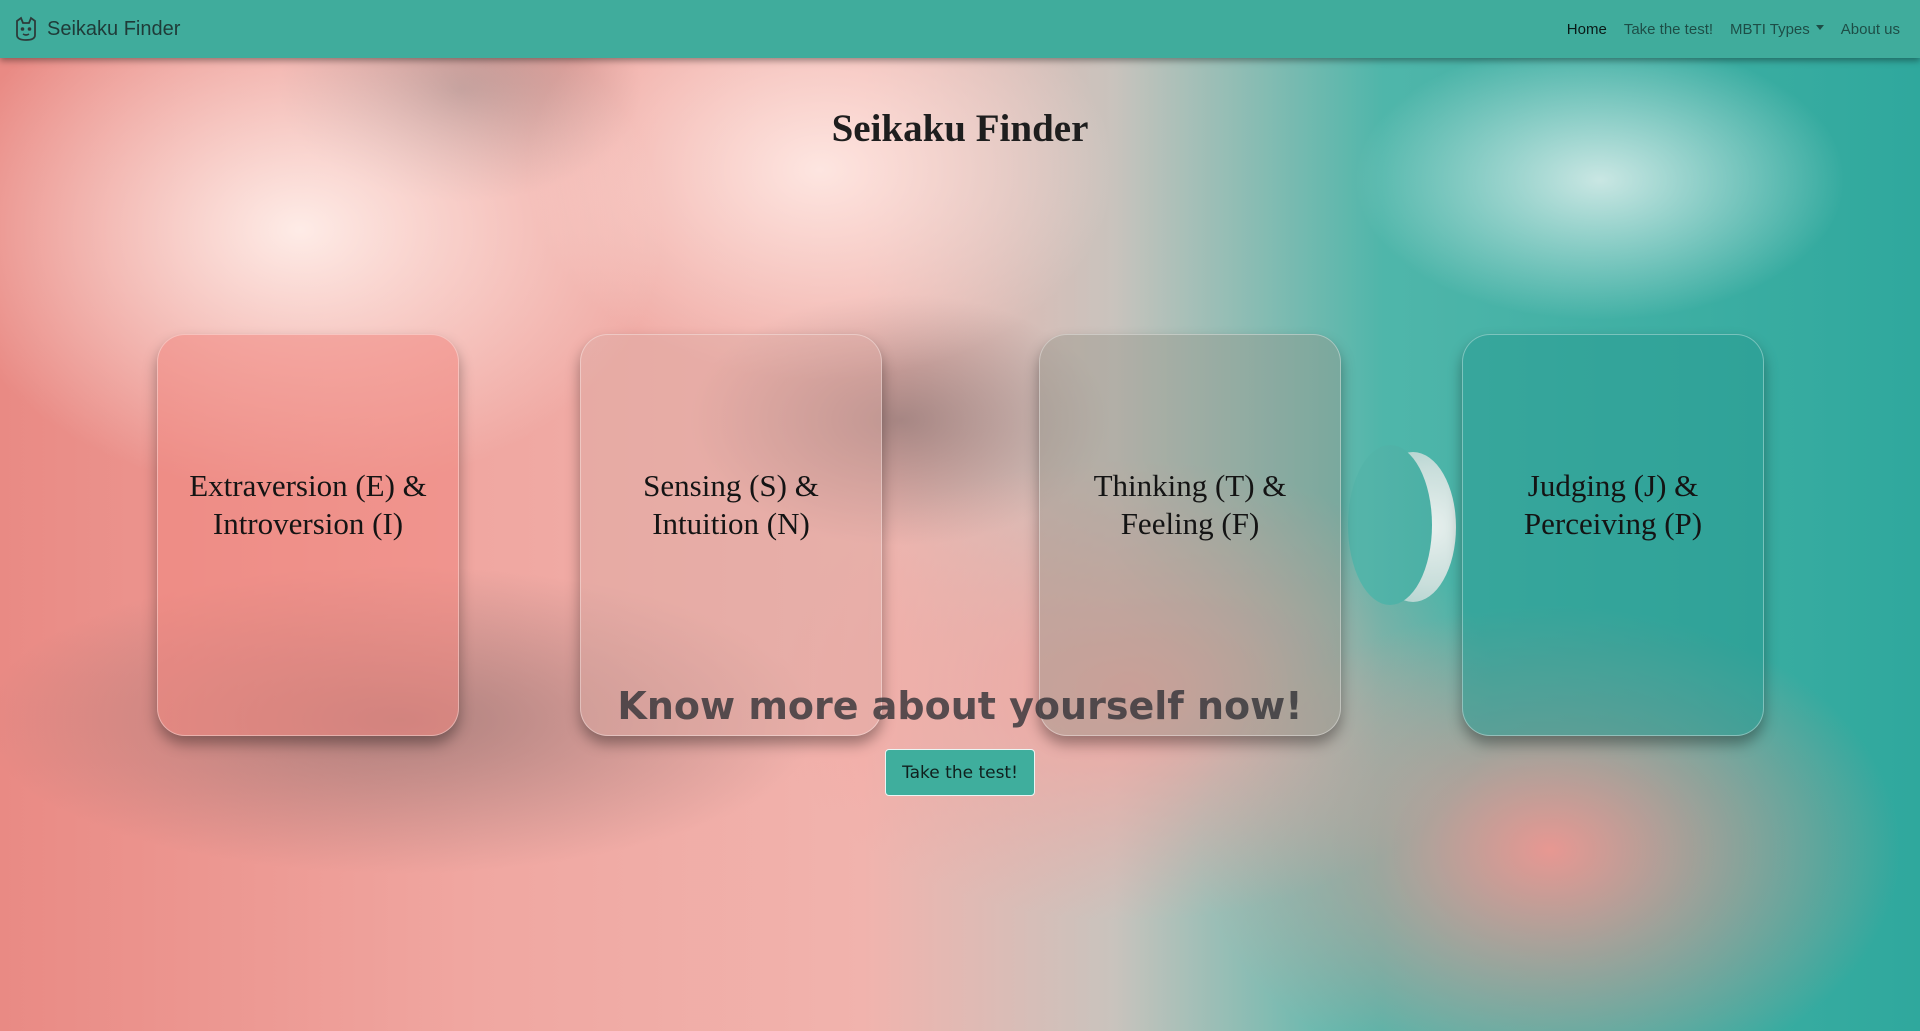 The height and width of the screenshot is (1031, 1920). What do you see at coordinates (1587, 29) in the screenshot?
I see `nav-home: Home` at bounding box center [1587, 29].